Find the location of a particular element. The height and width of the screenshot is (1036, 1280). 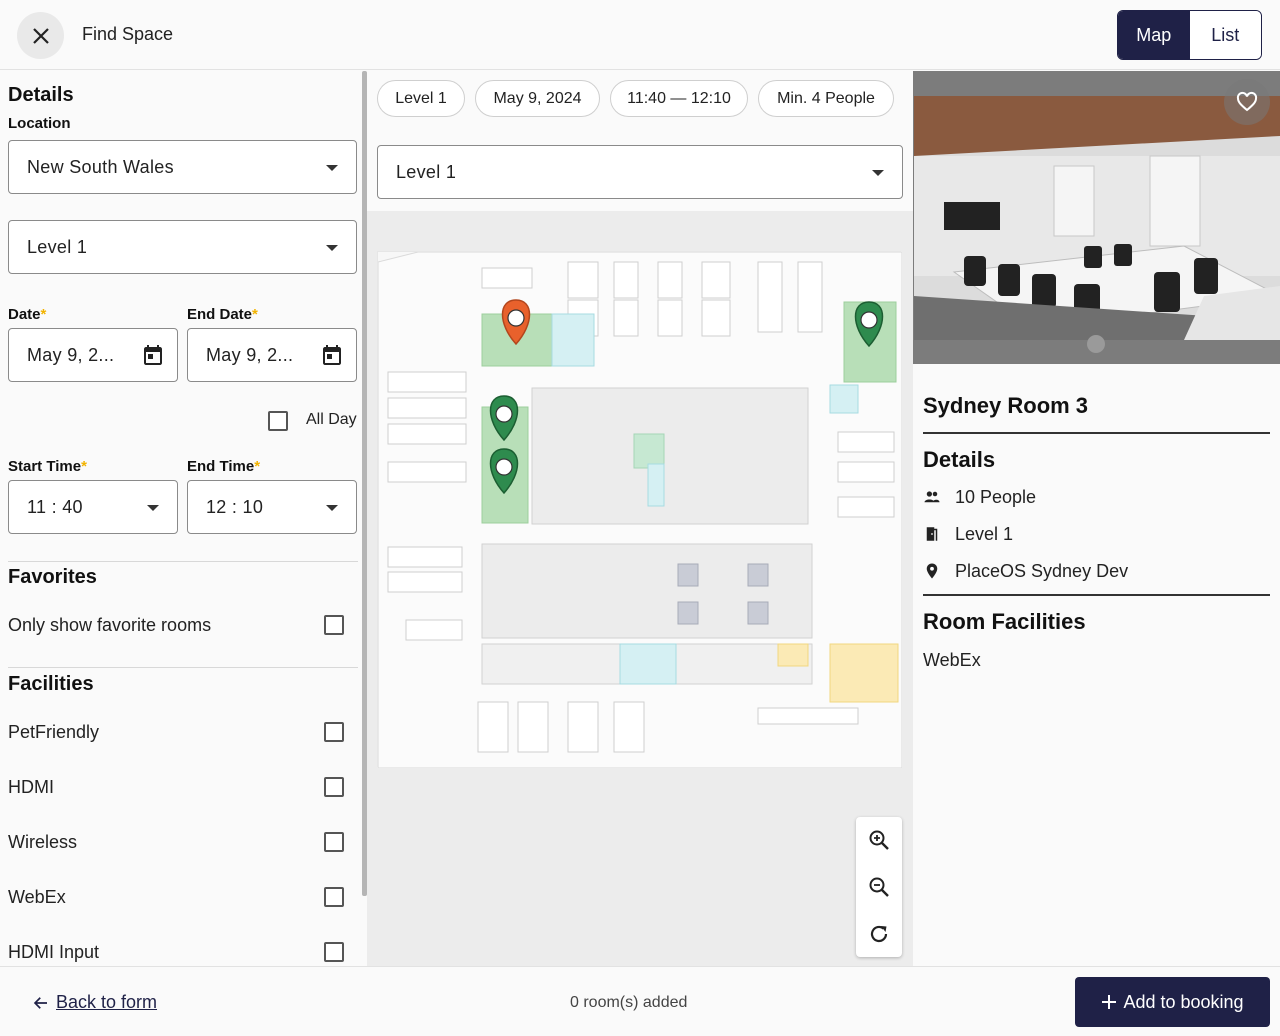

people-icon is located at coordinates (932, 497).